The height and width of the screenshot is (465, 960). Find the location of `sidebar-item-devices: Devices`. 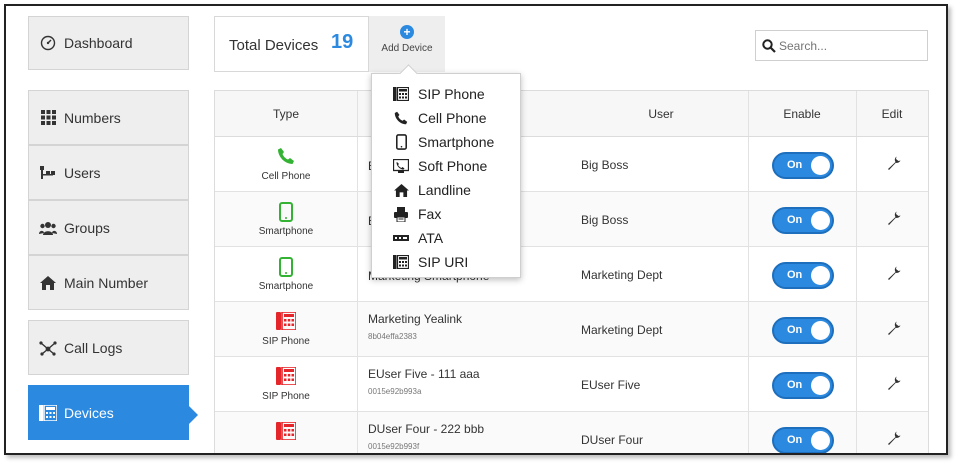

sidebar-item-devices: Devices is located at coordinates (108, 412).